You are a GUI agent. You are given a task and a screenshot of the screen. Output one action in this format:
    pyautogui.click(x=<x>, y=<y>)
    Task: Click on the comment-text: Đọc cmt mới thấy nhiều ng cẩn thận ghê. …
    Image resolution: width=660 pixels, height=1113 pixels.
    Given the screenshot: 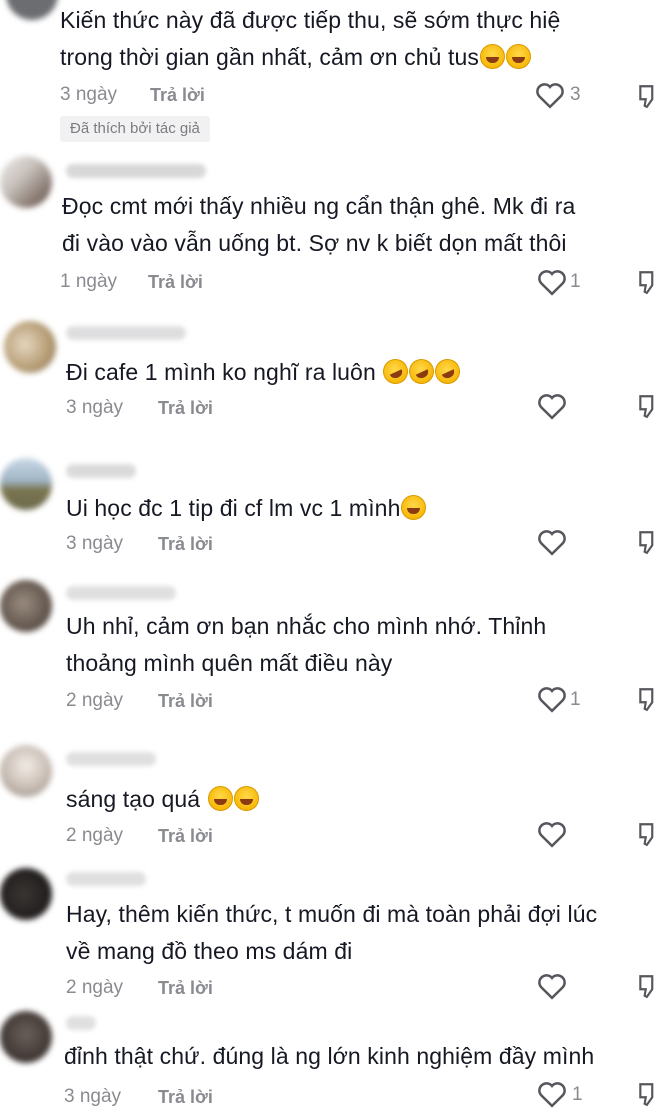 What is the action you would take?
    pyautogui.click(x=319, y=224)
    